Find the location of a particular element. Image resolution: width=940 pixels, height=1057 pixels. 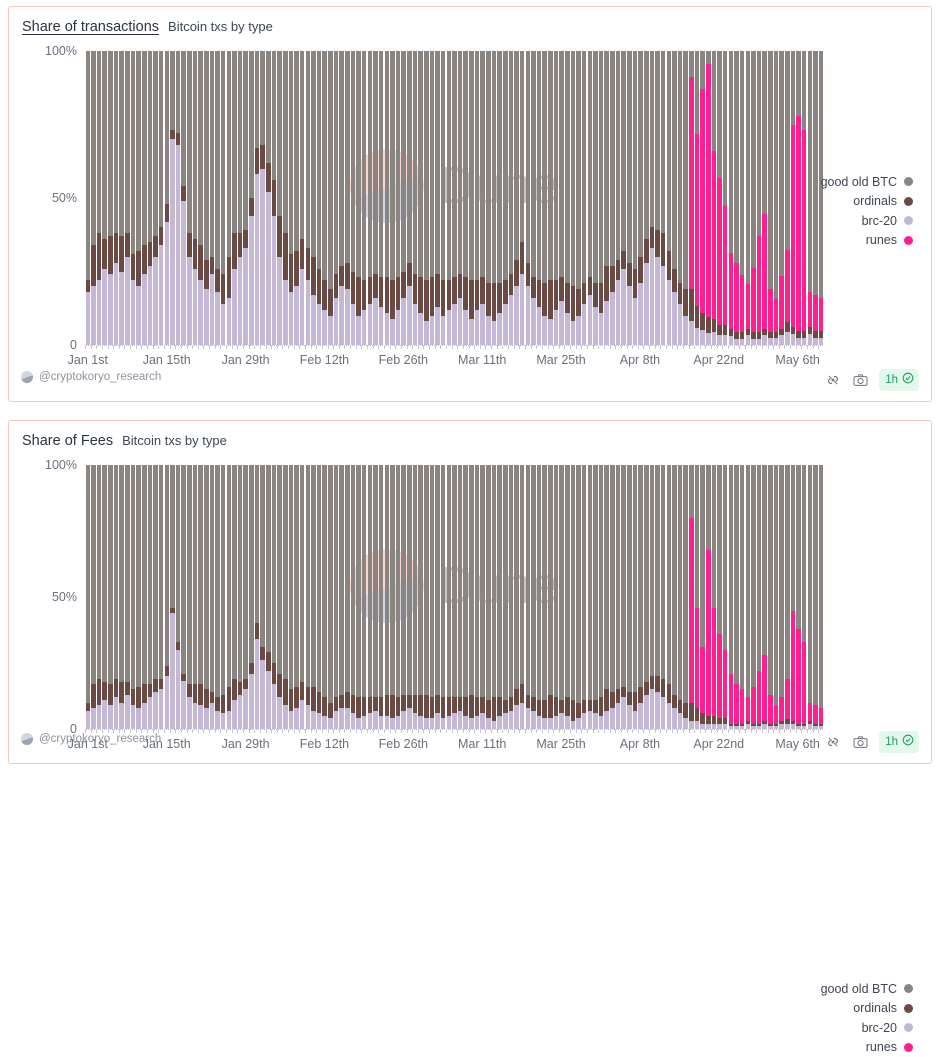

panel-title: Share of Fees is located at coordinates (67, 441).